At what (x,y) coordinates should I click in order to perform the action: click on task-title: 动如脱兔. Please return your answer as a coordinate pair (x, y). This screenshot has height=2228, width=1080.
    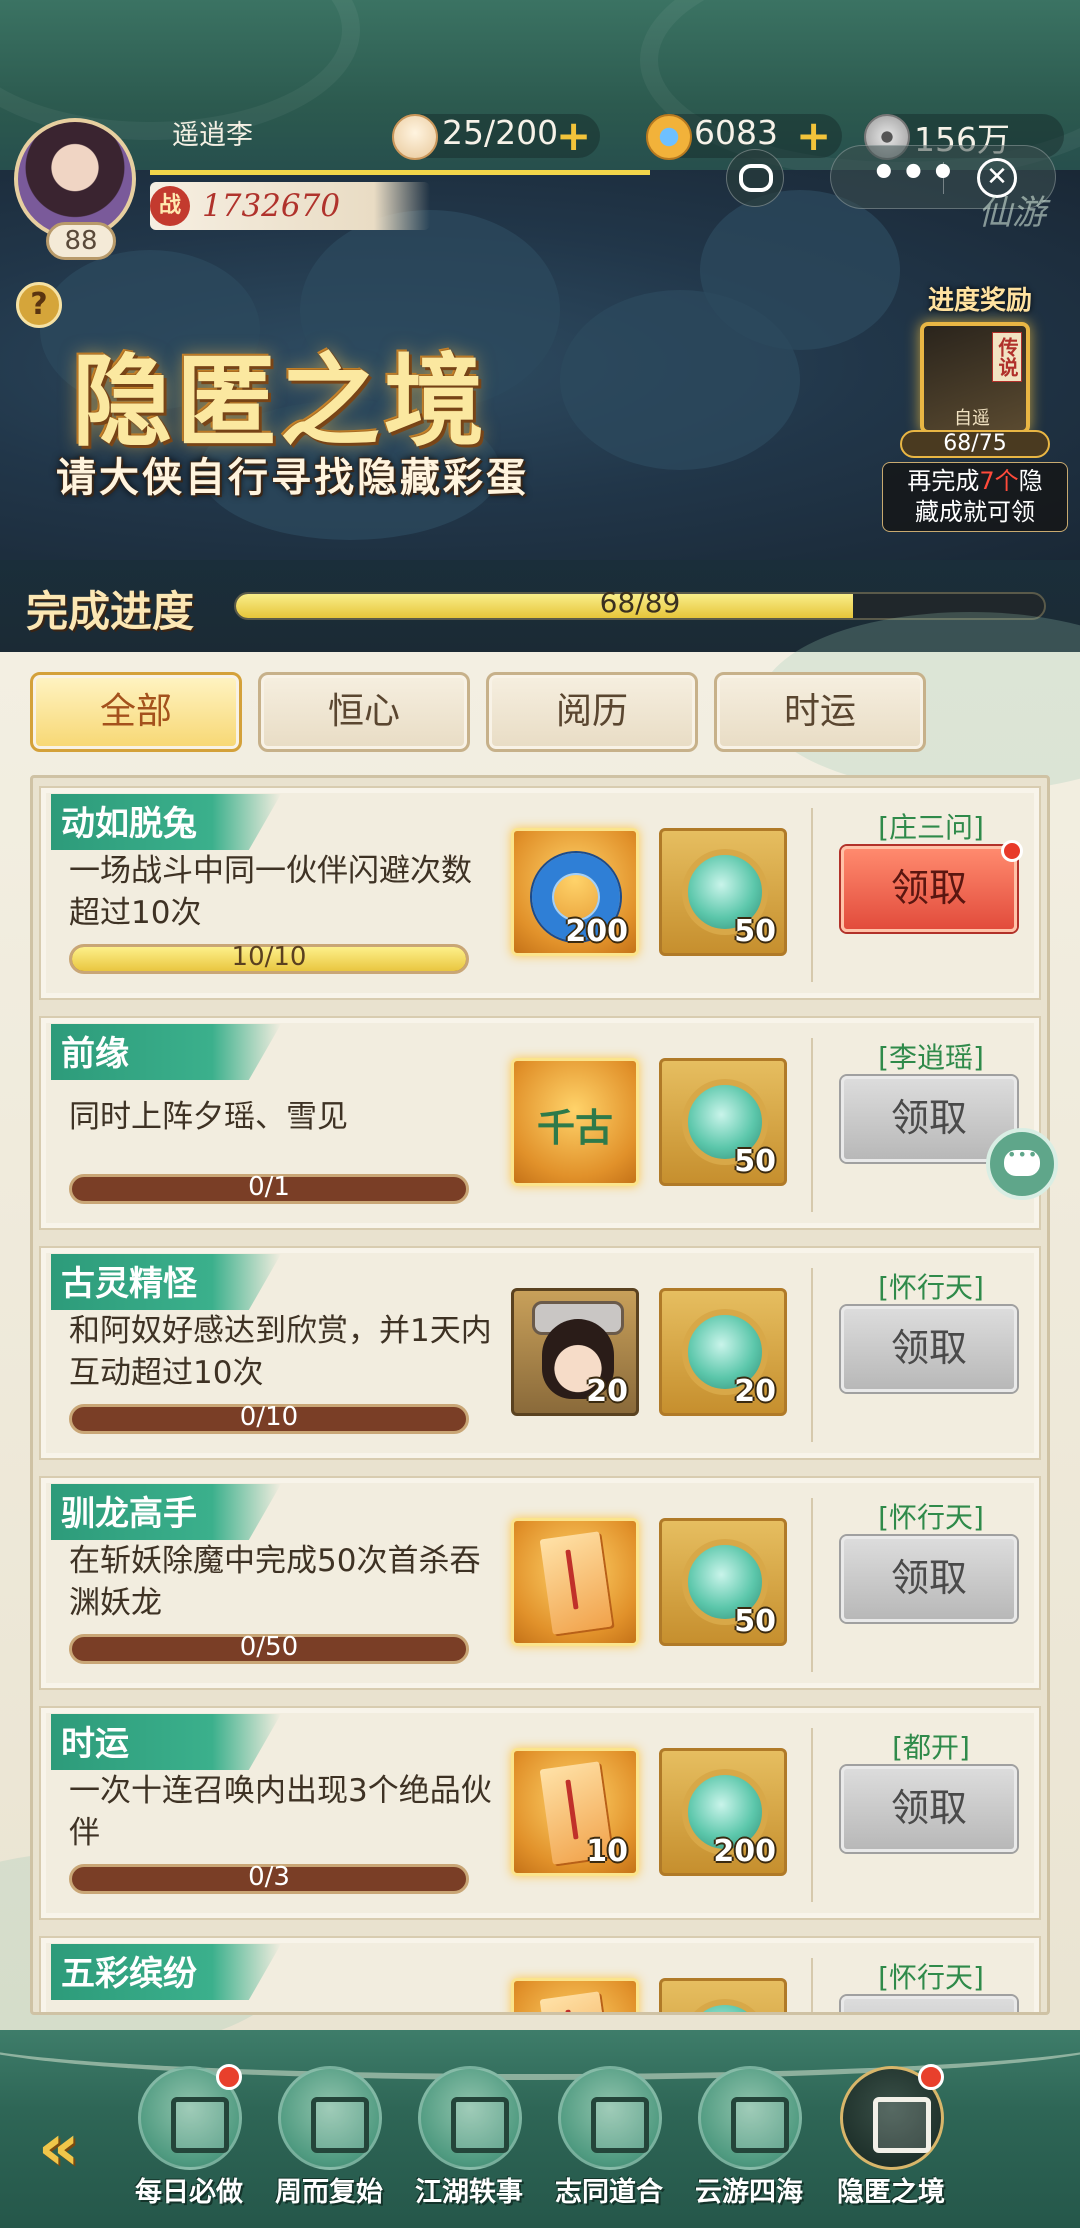
    Looking at the image, I should click on (129, 824).